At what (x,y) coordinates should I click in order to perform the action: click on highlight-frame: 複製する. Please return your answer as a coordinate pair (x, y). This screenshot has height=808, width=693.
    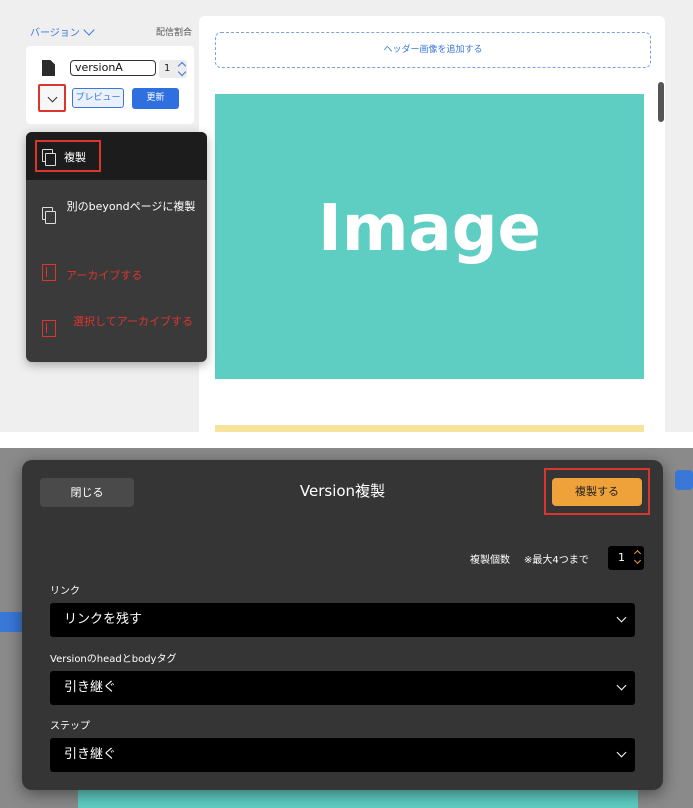
    Looking at the image, I should click on (597, 491).